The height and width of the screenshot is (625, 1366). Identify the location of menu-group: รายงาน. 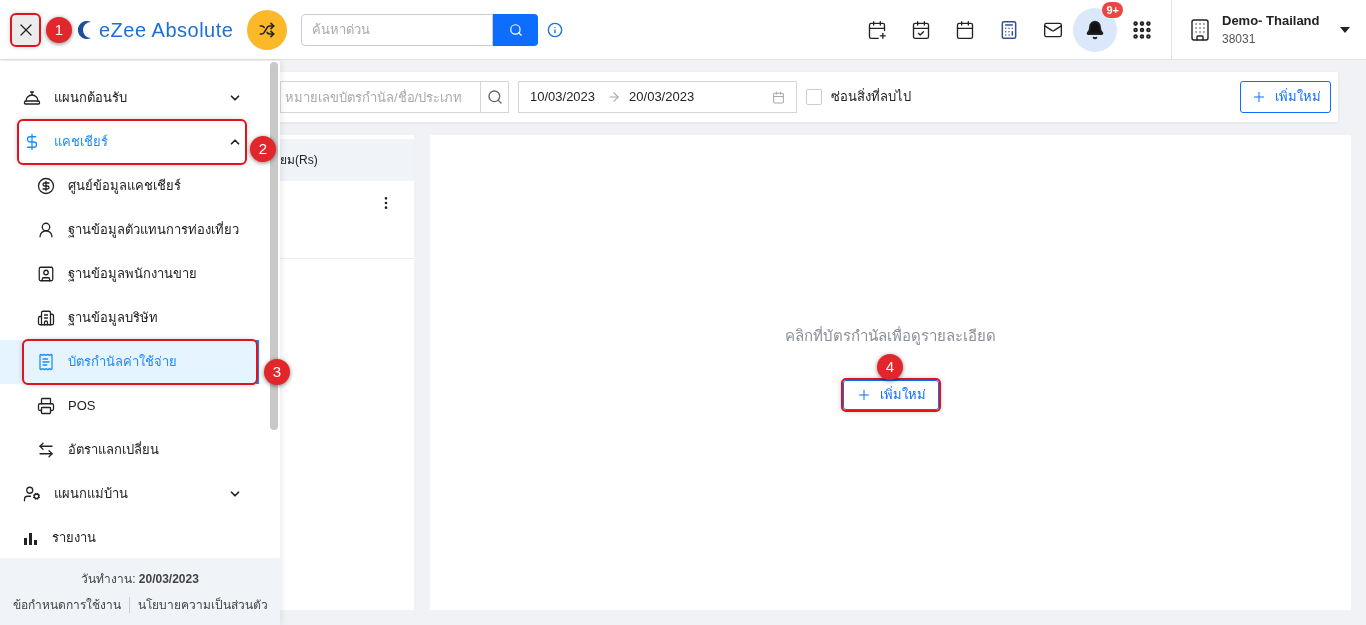
(132, 537).